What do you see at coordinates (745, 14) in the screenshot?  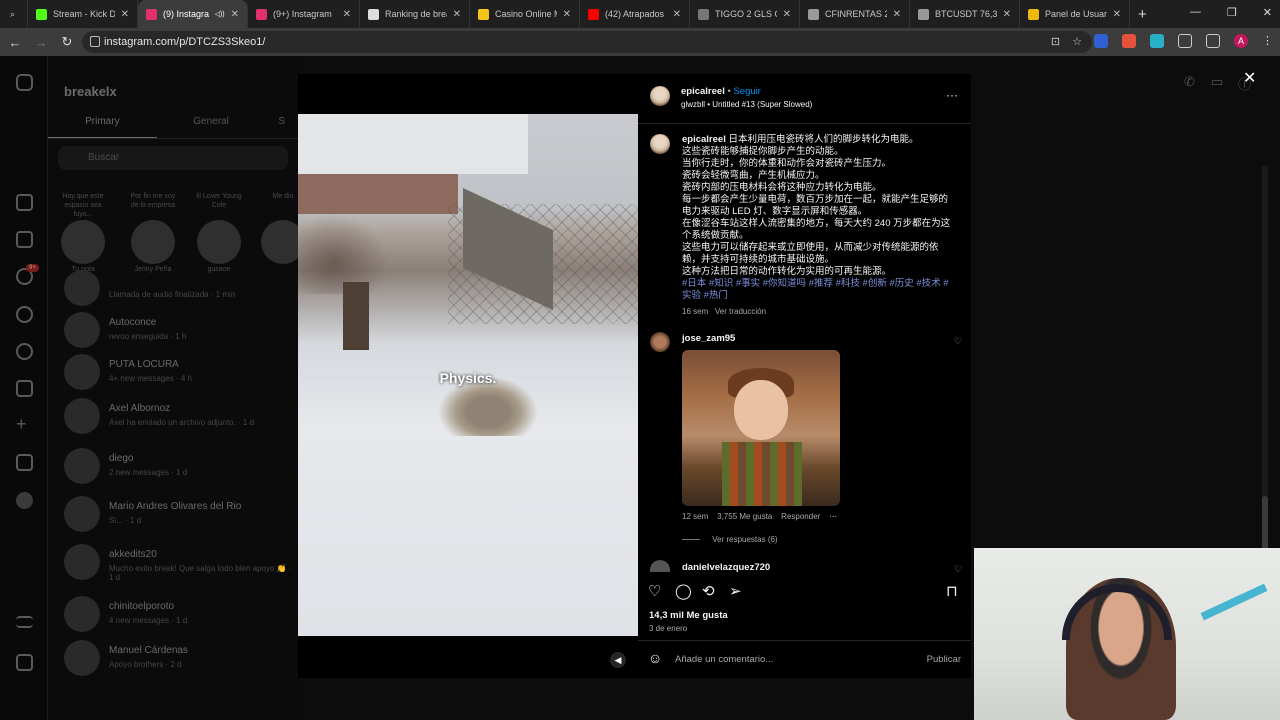 I see `browser-tab: TIGGO 2 GLS CVT ✕` at bounding box center [745, 14].